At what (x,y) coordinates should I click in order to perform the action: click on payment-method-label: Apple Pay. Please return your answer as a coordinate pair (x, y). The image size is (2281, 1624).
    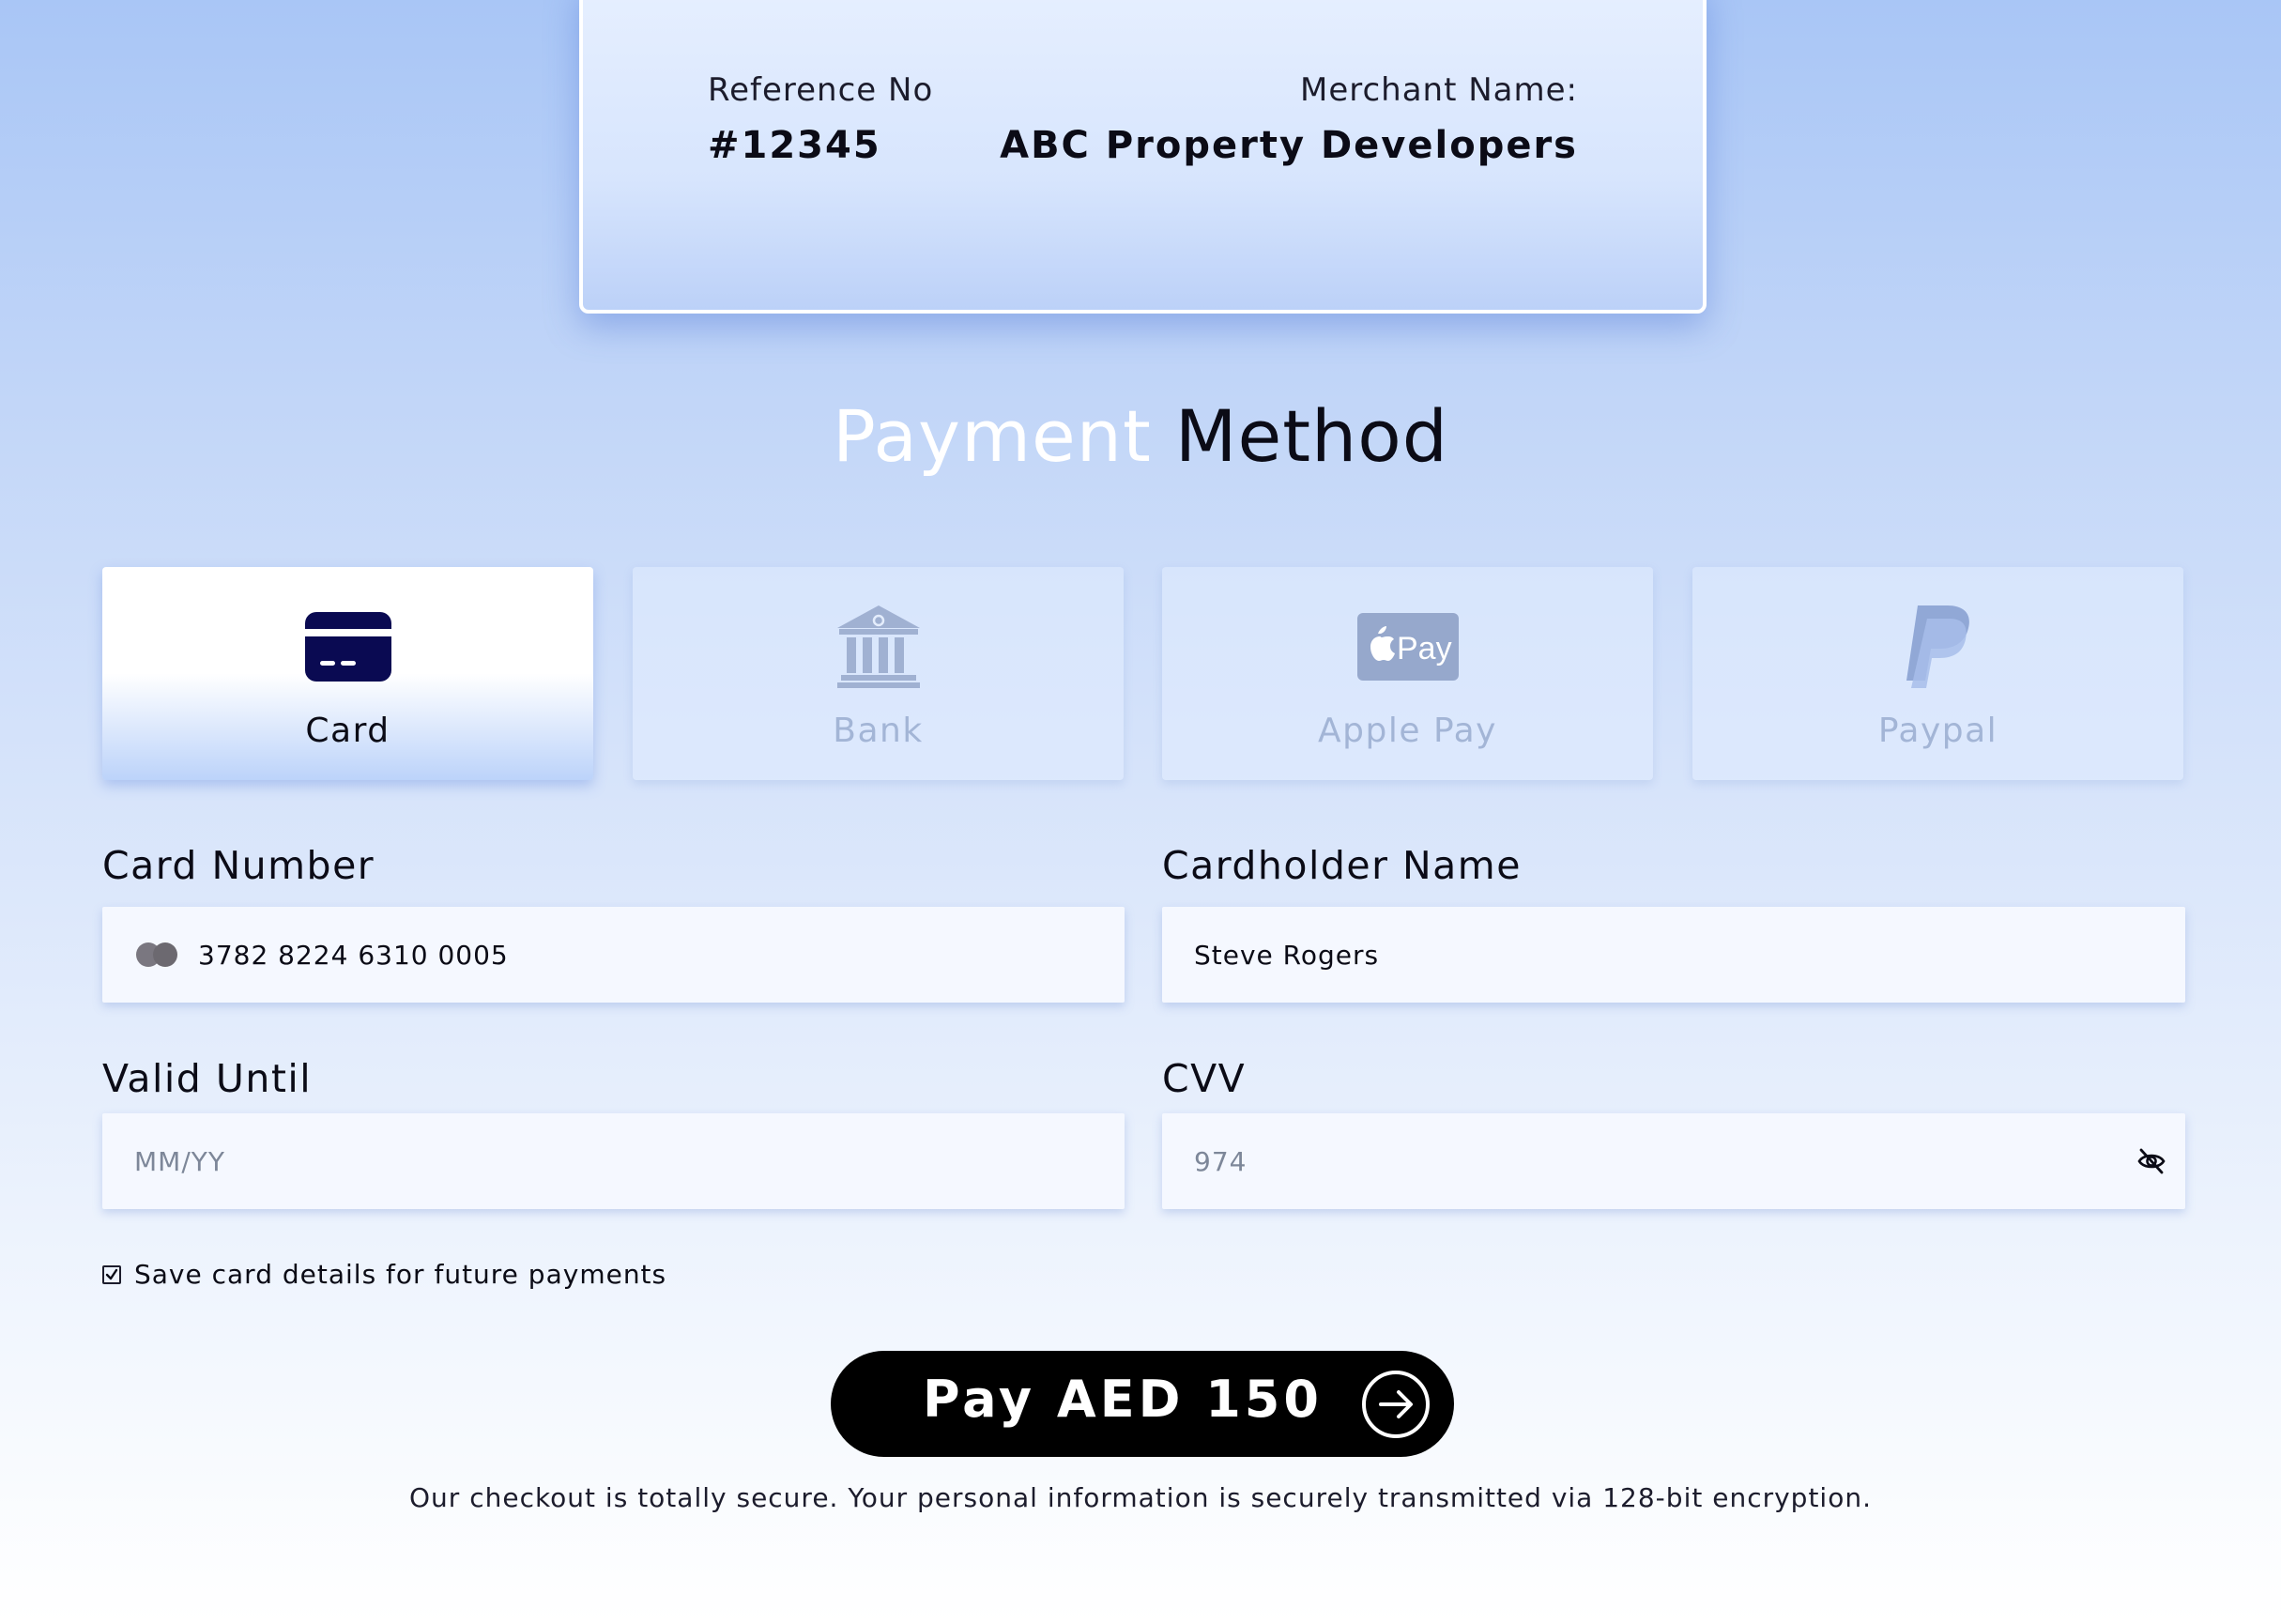
    Looking at the image, I should click on (1407, 731).